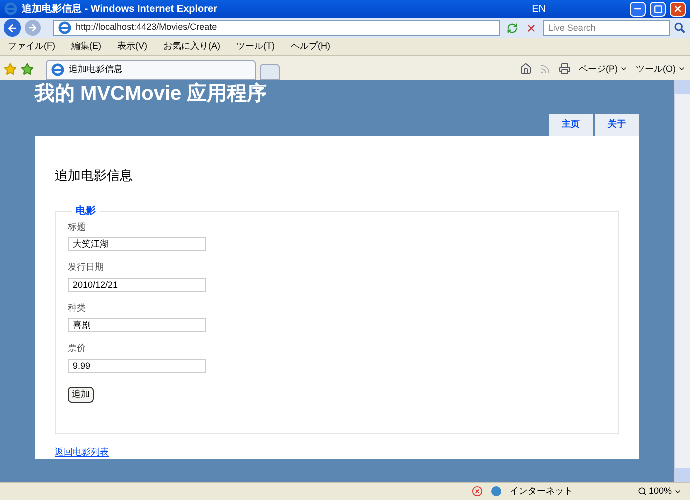 This screenshot has width=690, height=500. I want to click on close-icon, so click(678, 9).